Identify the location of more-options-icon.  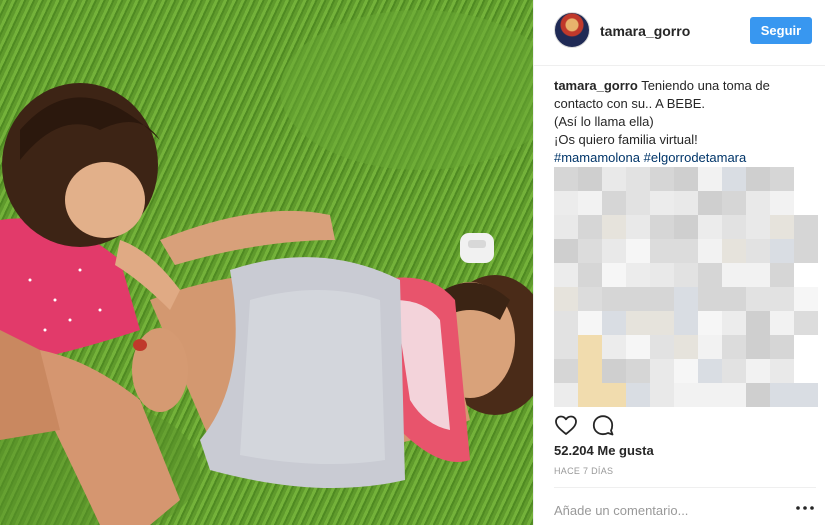
(805, 508).